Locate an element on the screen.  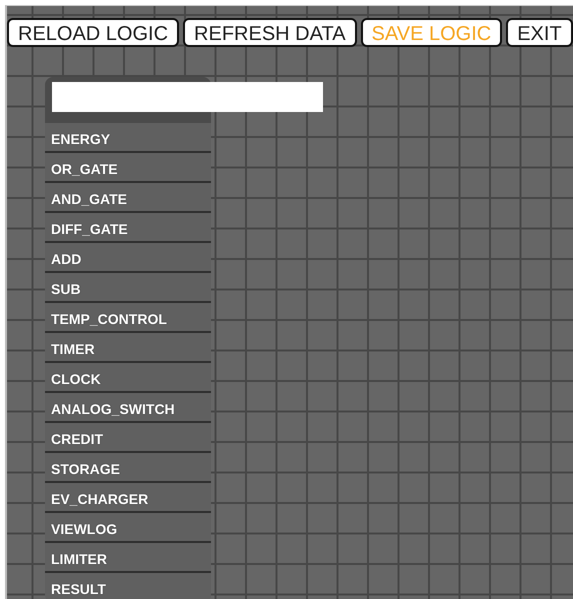
palette-item: DIFF_GATE is located at coordinates (128, 228).